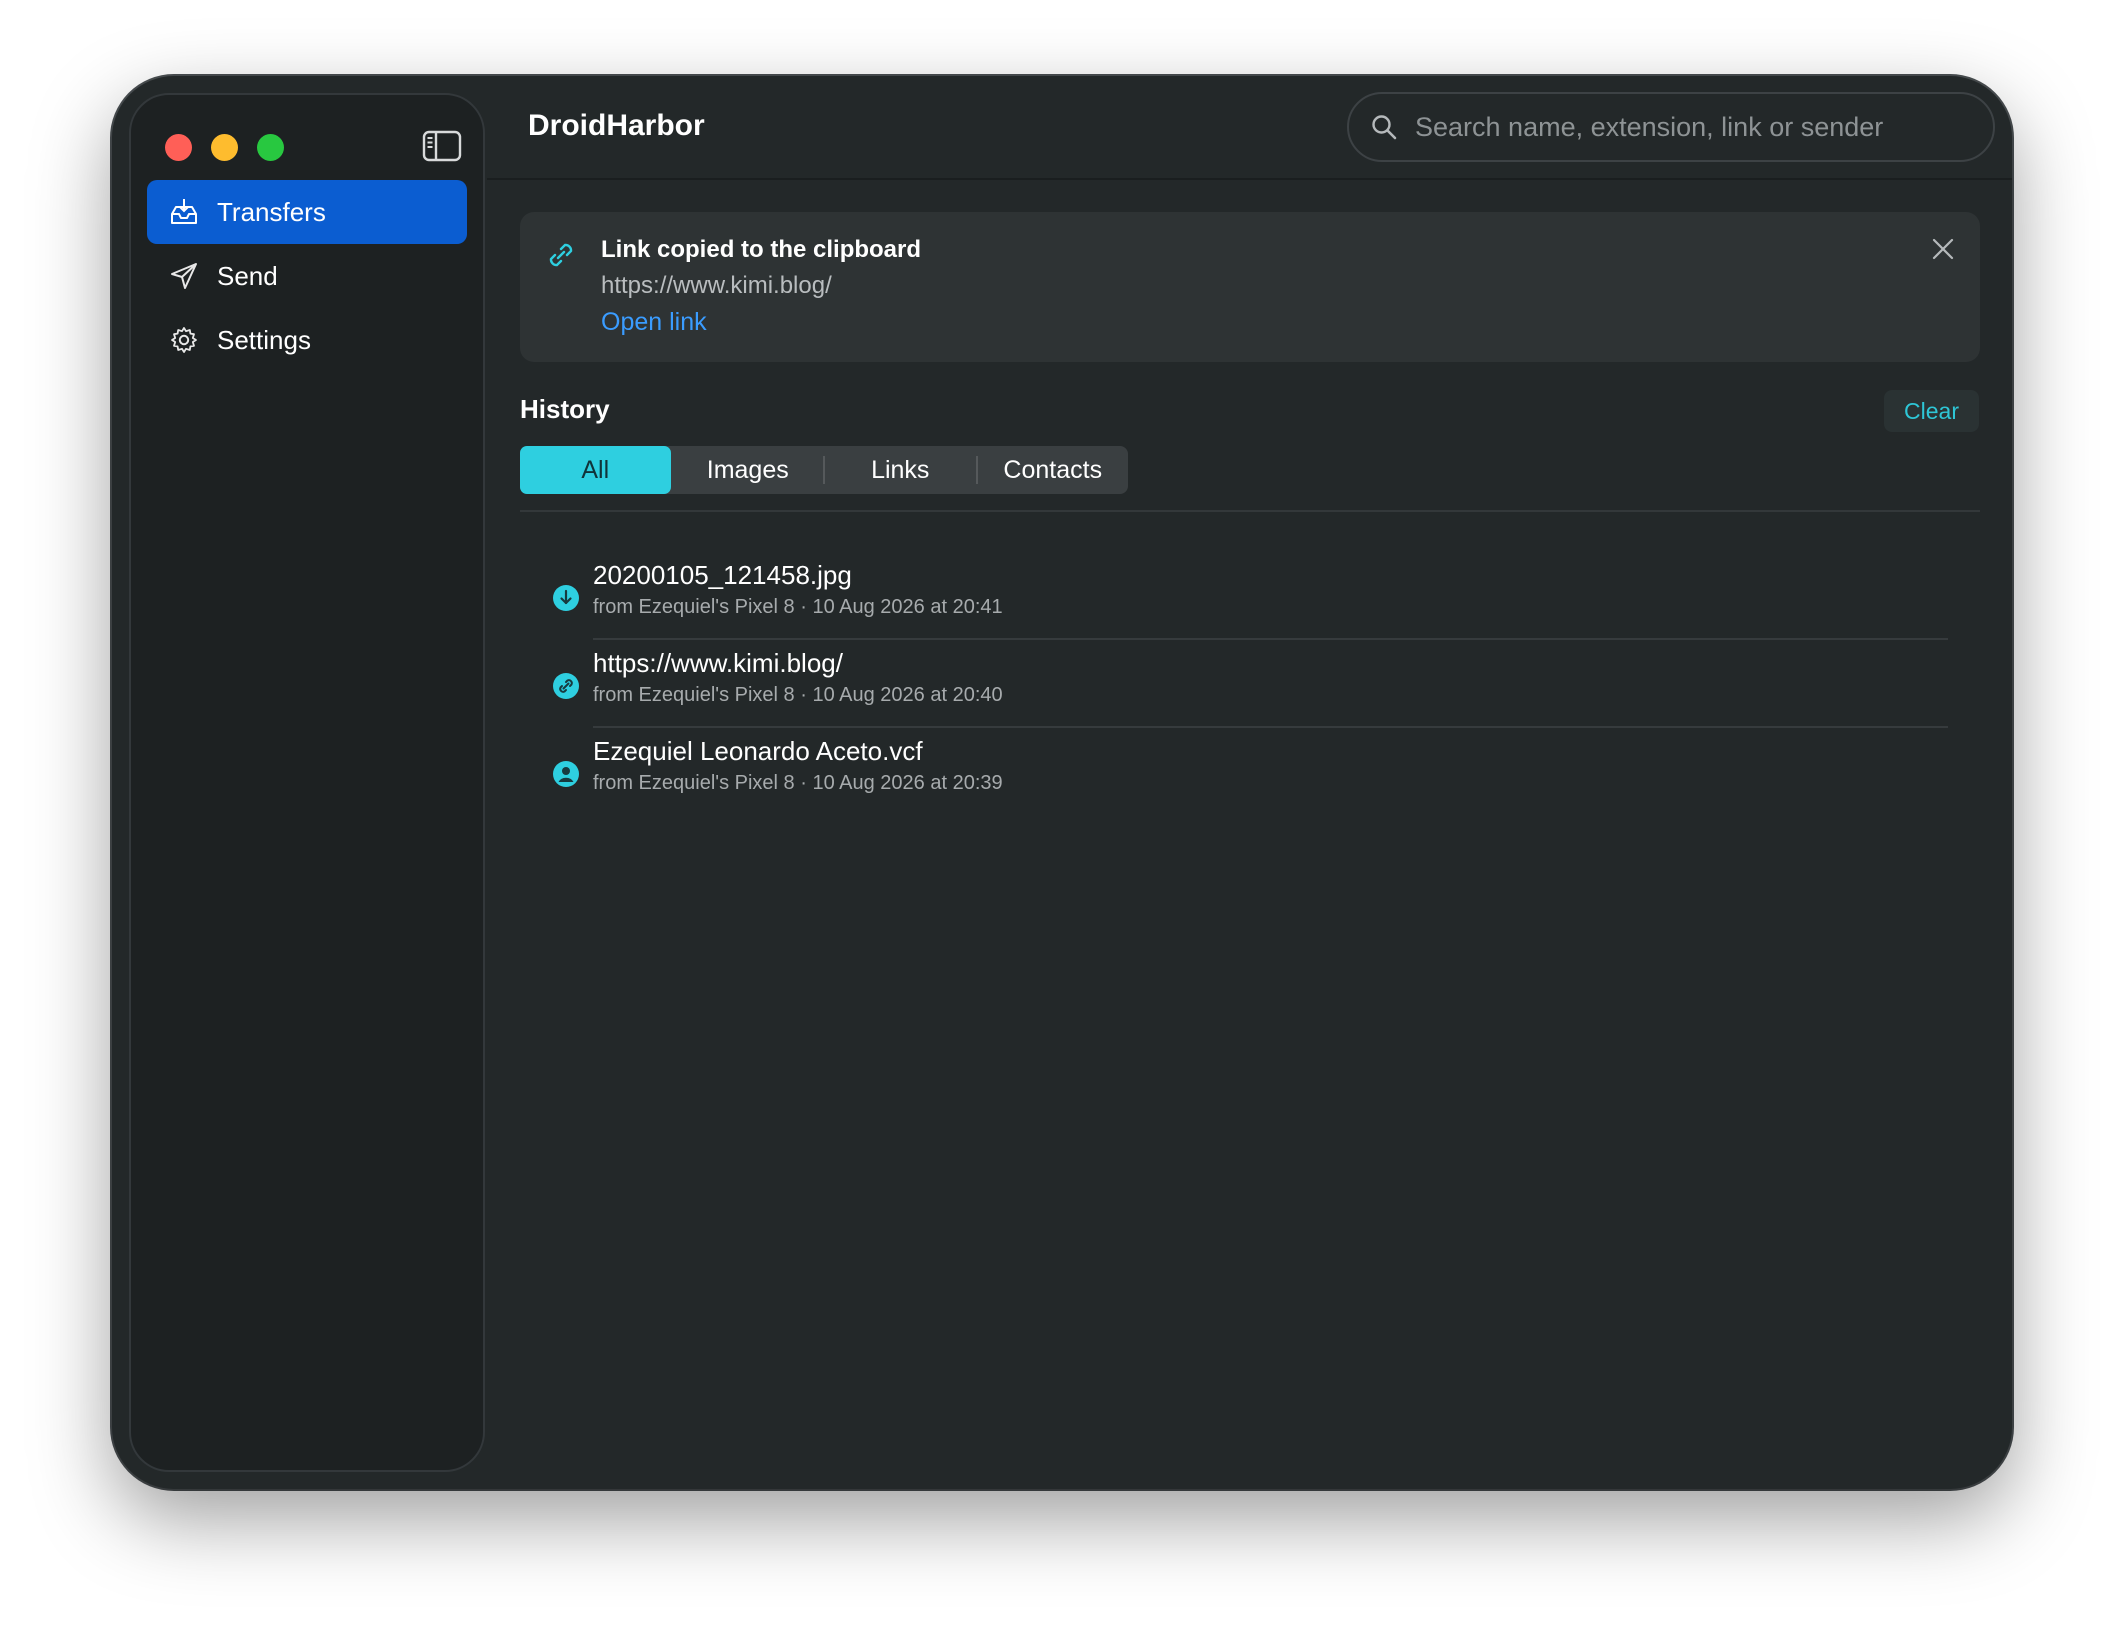  Describe the element at coordinates (178, 147) in the screenshot. I see `window-close-button` at that location.